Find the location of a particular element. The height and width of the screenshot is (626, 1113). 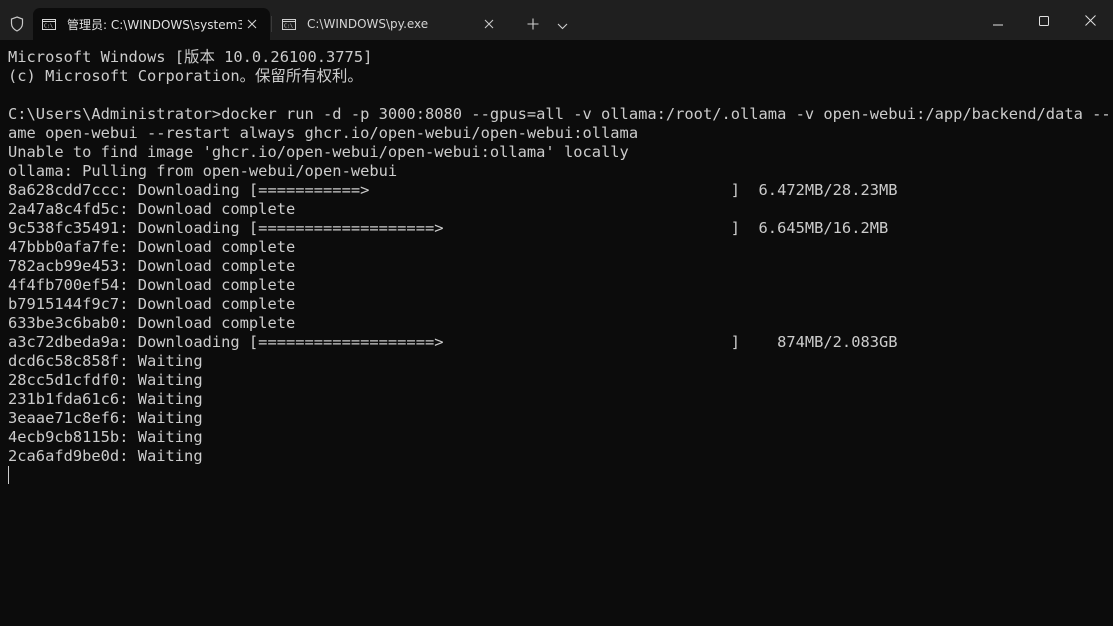

minimize-icon is located at coordinates (998, 20).